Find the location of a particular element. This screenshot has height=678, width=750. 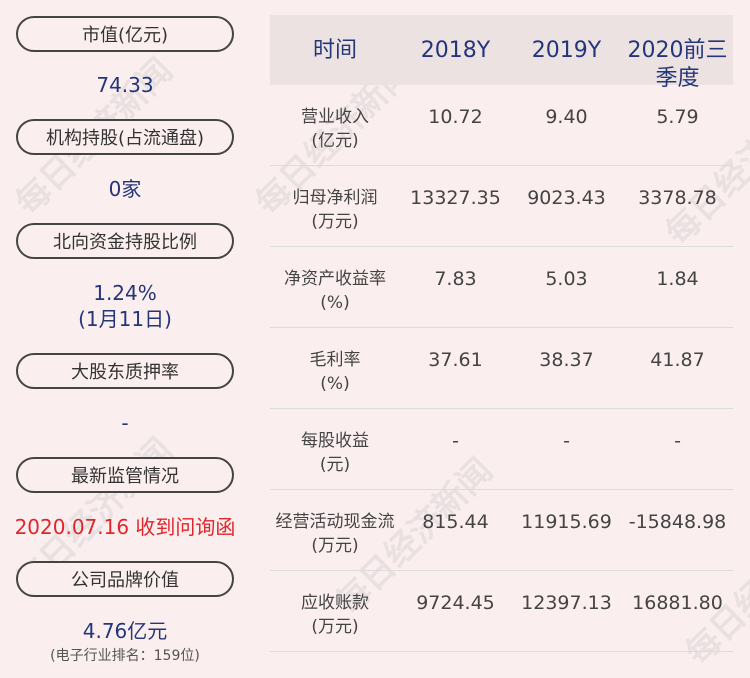

pledge-ratio-label: 大股东质押率 is located at coordinates (125, 371).